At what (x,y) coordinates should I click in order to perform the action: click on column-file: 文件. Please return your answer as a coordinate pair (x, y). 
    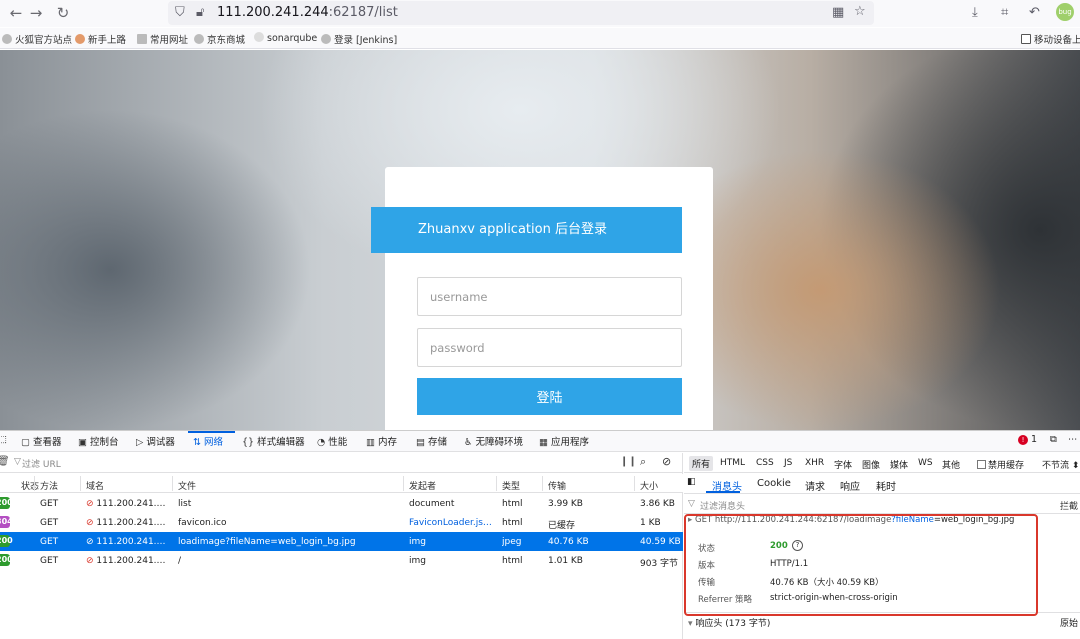
    Looking at the image, I should click on (193, 485).